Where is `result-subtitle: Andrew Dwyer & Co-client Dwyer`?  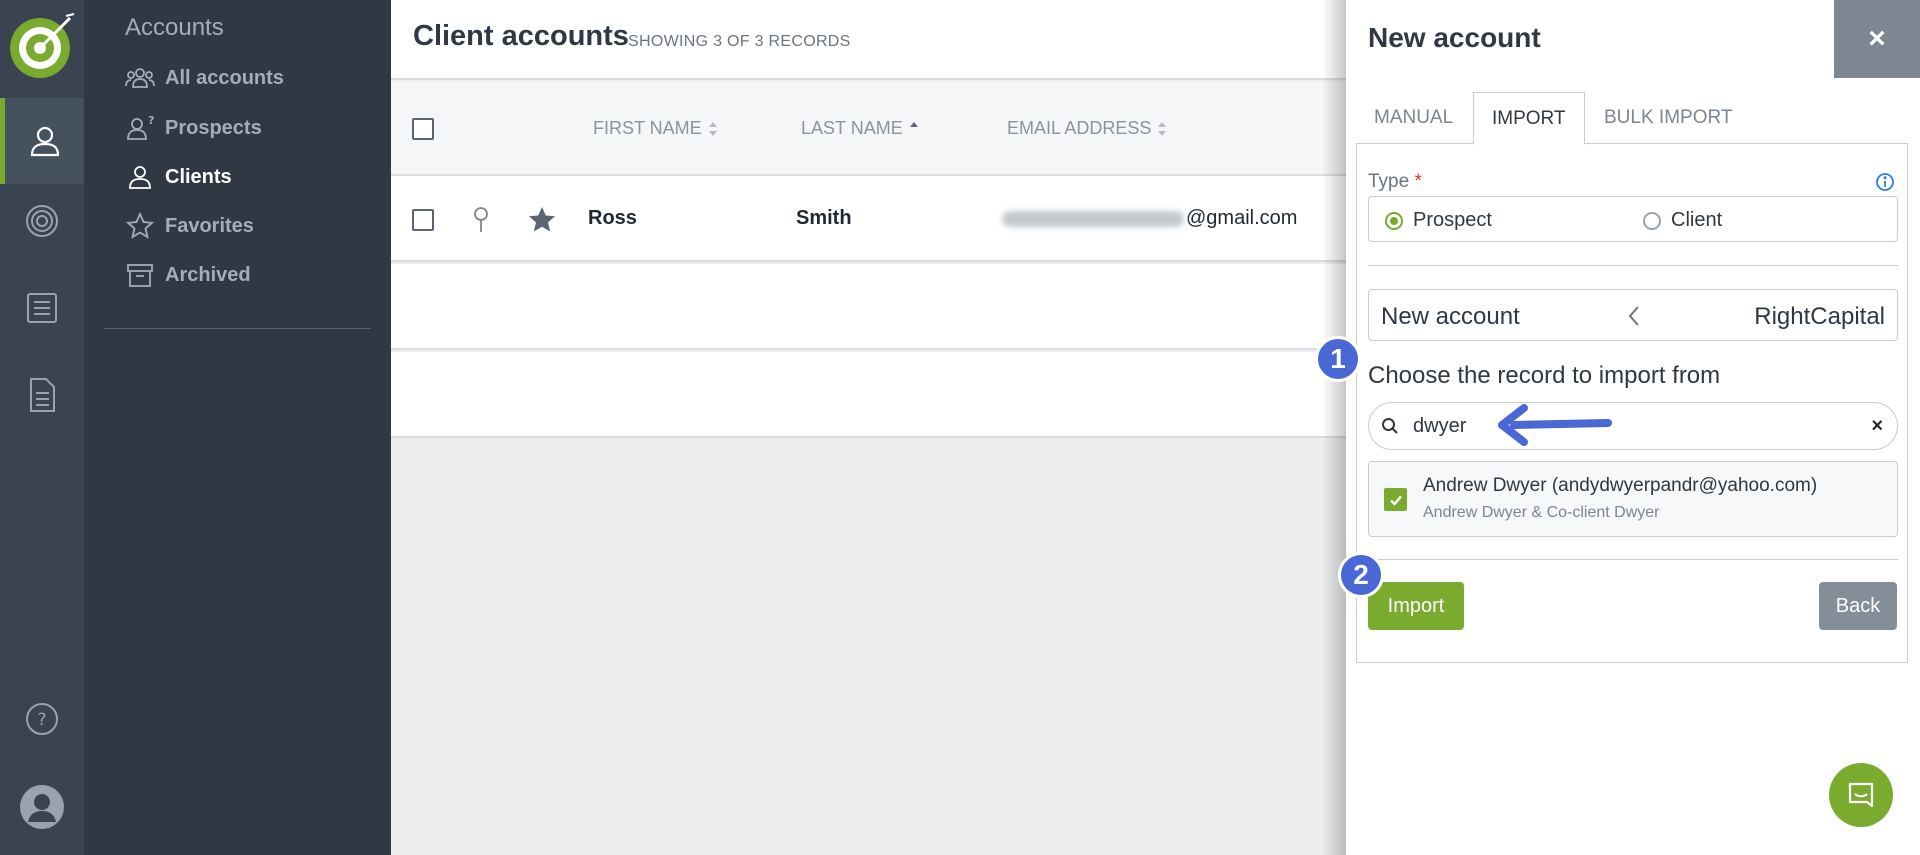 result-subtitle: Andrew Dwyer & Co-client Dwyer is located at coordinates (1541, 512).